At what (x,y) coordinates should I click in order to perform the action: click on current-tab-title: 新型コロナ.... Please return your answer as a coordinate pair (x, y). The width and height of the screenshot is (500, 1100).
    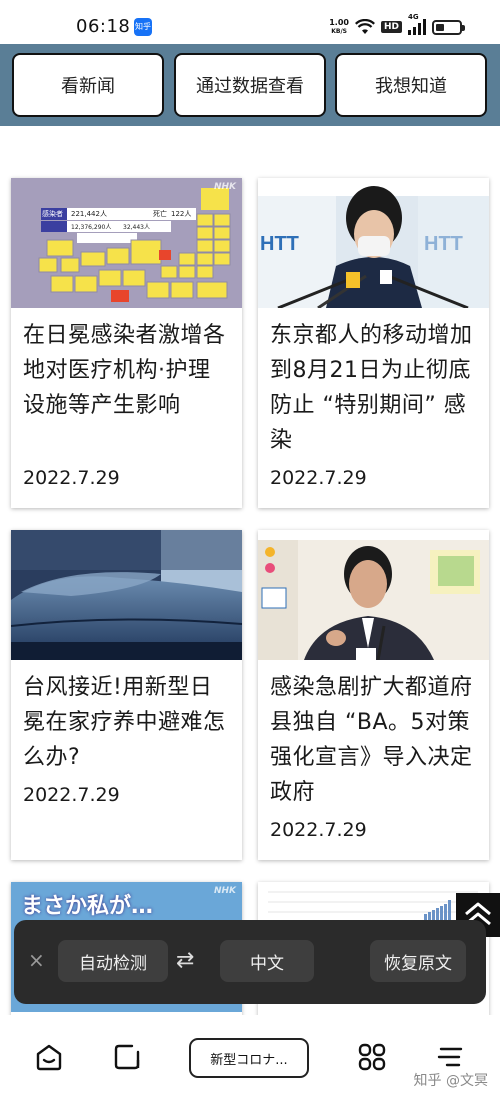
    Looking at the image, I should click on (249, 1058).